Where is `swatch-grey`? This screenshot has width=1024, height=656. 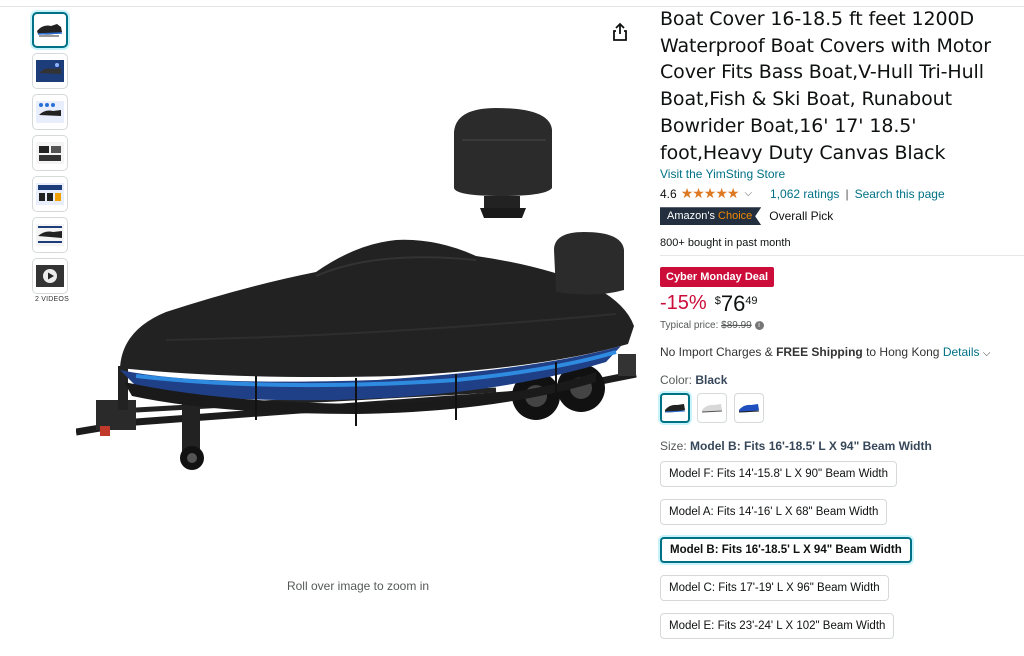
swatch-grey is located at coordinates (712, 408).